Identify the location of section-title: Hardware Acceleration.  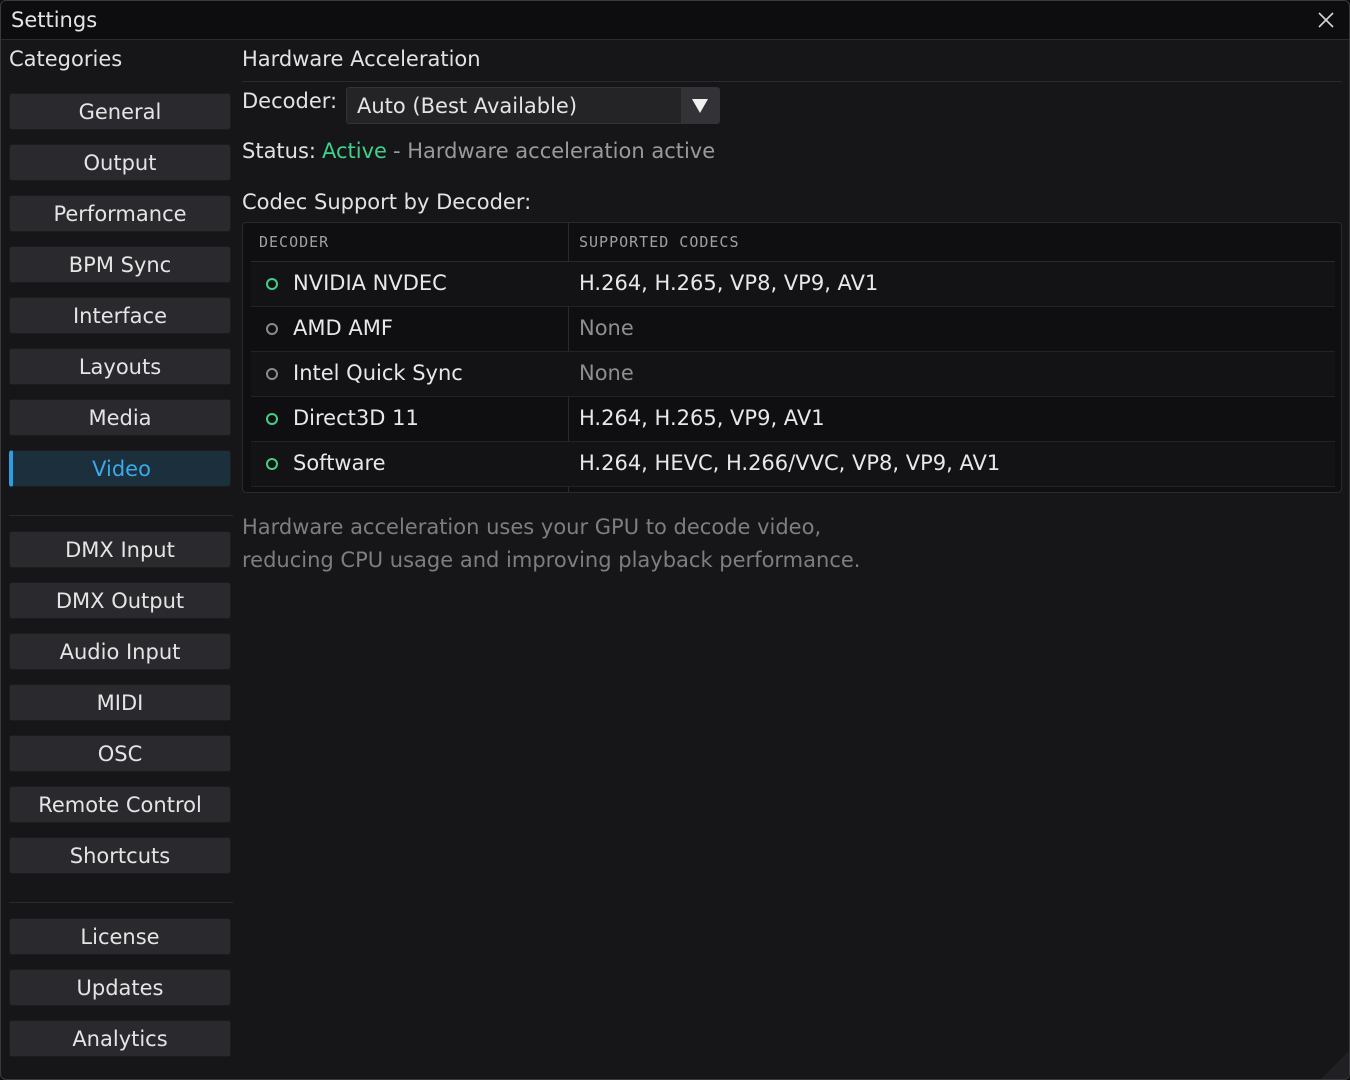
(361, 59).